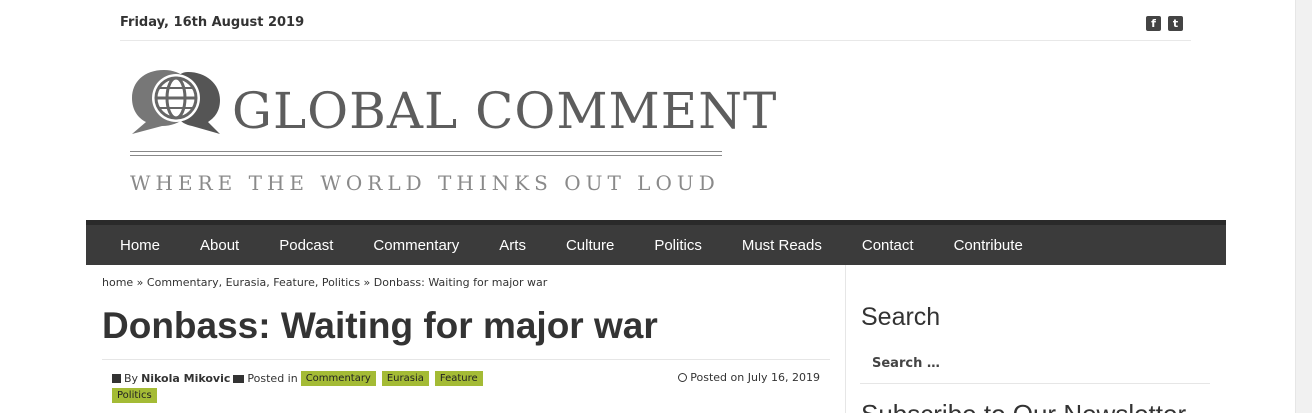 Image resolution: width=1312 pixels, height=413 pixels. What do you see at coordinates (405, 378) in the screenshot?
I see `category-tag: Eurasia` at bounding box center [405, 378].